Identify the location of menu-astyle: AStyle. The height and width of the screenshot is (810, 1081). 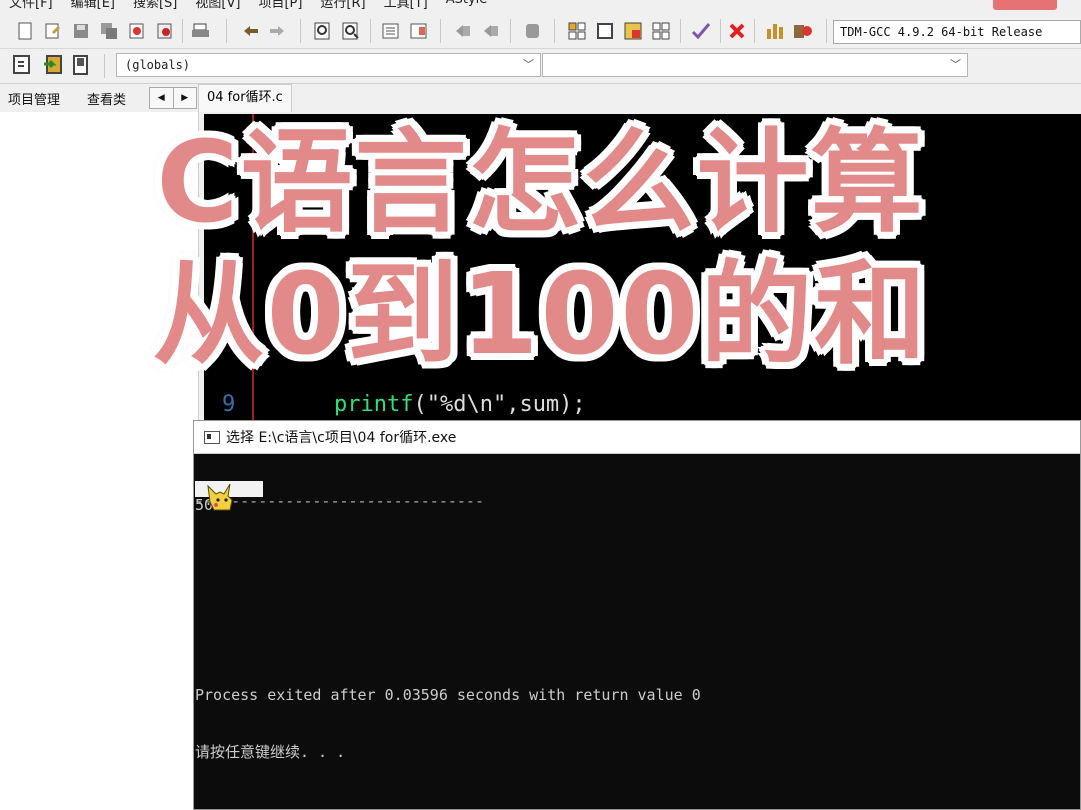
(467, 5).